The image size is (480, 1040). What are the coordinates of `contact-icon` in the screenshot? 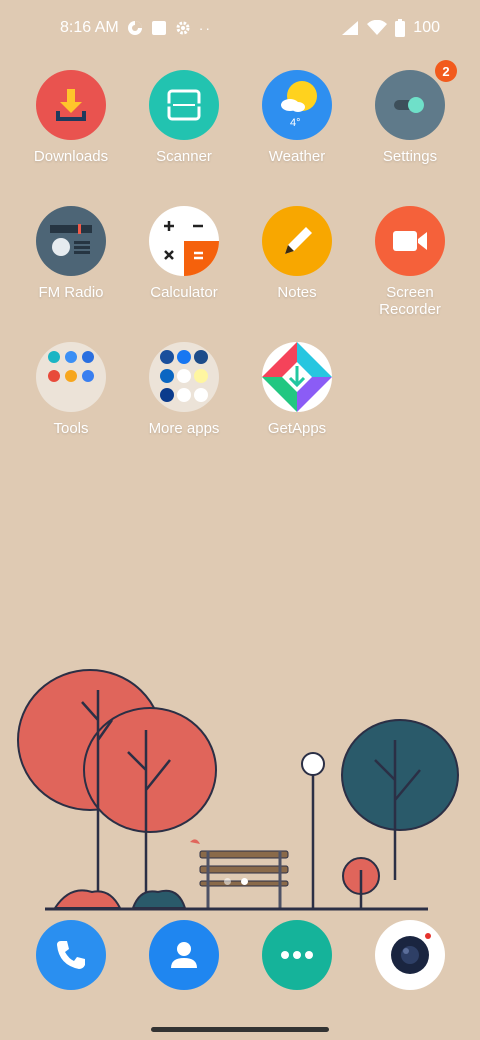 It's located at (184, 955).